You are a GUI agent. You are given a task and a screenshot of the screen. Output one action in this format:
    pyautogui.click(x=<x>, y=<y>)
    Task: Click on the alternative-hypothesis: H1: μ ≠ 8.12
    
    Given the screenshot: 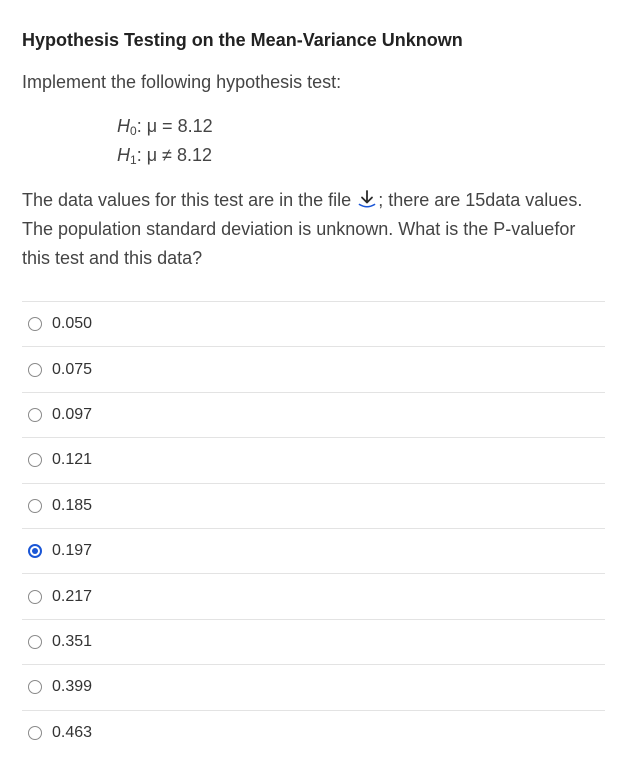 What is the action you would take?
    pyautogui.click(x=164, y=156)
    